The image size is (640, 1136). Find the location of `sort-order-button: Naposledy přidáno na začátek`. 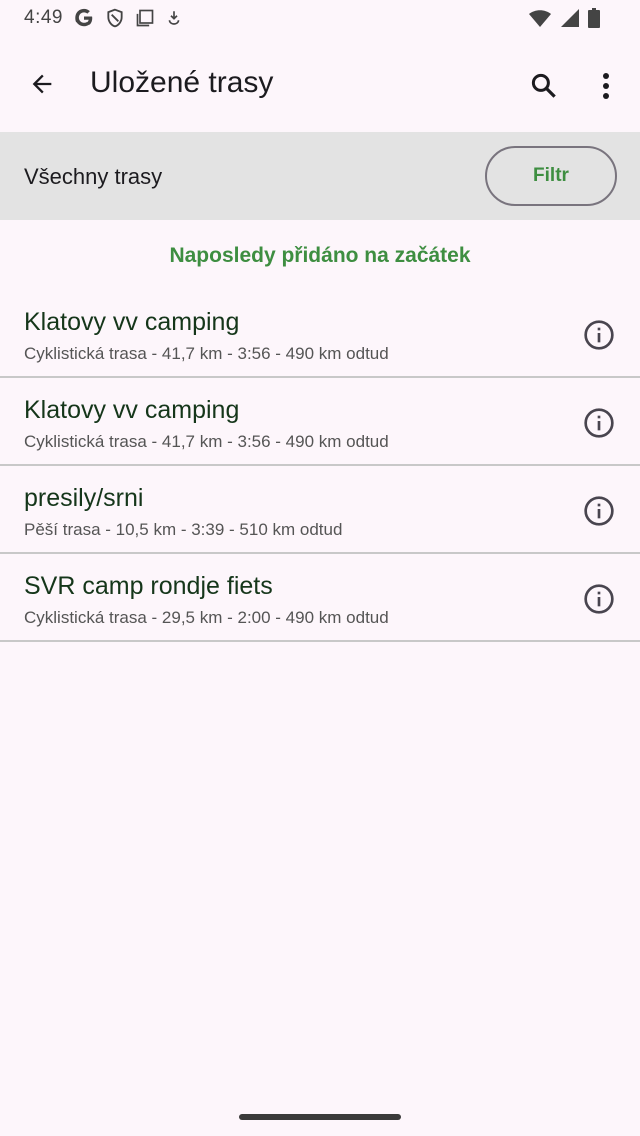

sort-order-button: Naposledy přidáno na začátek is located at coordinates (320, 256).